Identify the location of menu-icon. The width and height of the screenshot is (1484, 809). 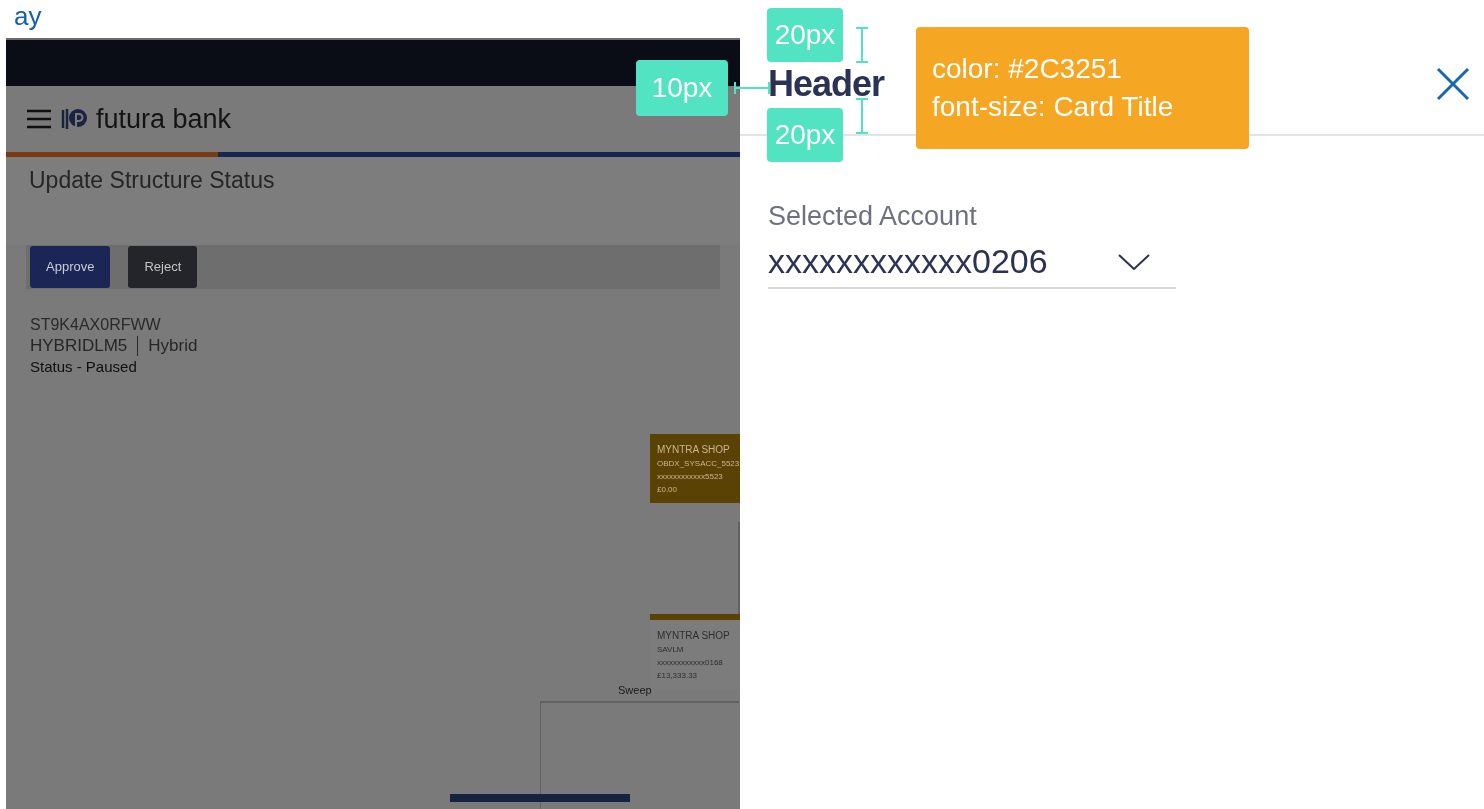
(39, 119).